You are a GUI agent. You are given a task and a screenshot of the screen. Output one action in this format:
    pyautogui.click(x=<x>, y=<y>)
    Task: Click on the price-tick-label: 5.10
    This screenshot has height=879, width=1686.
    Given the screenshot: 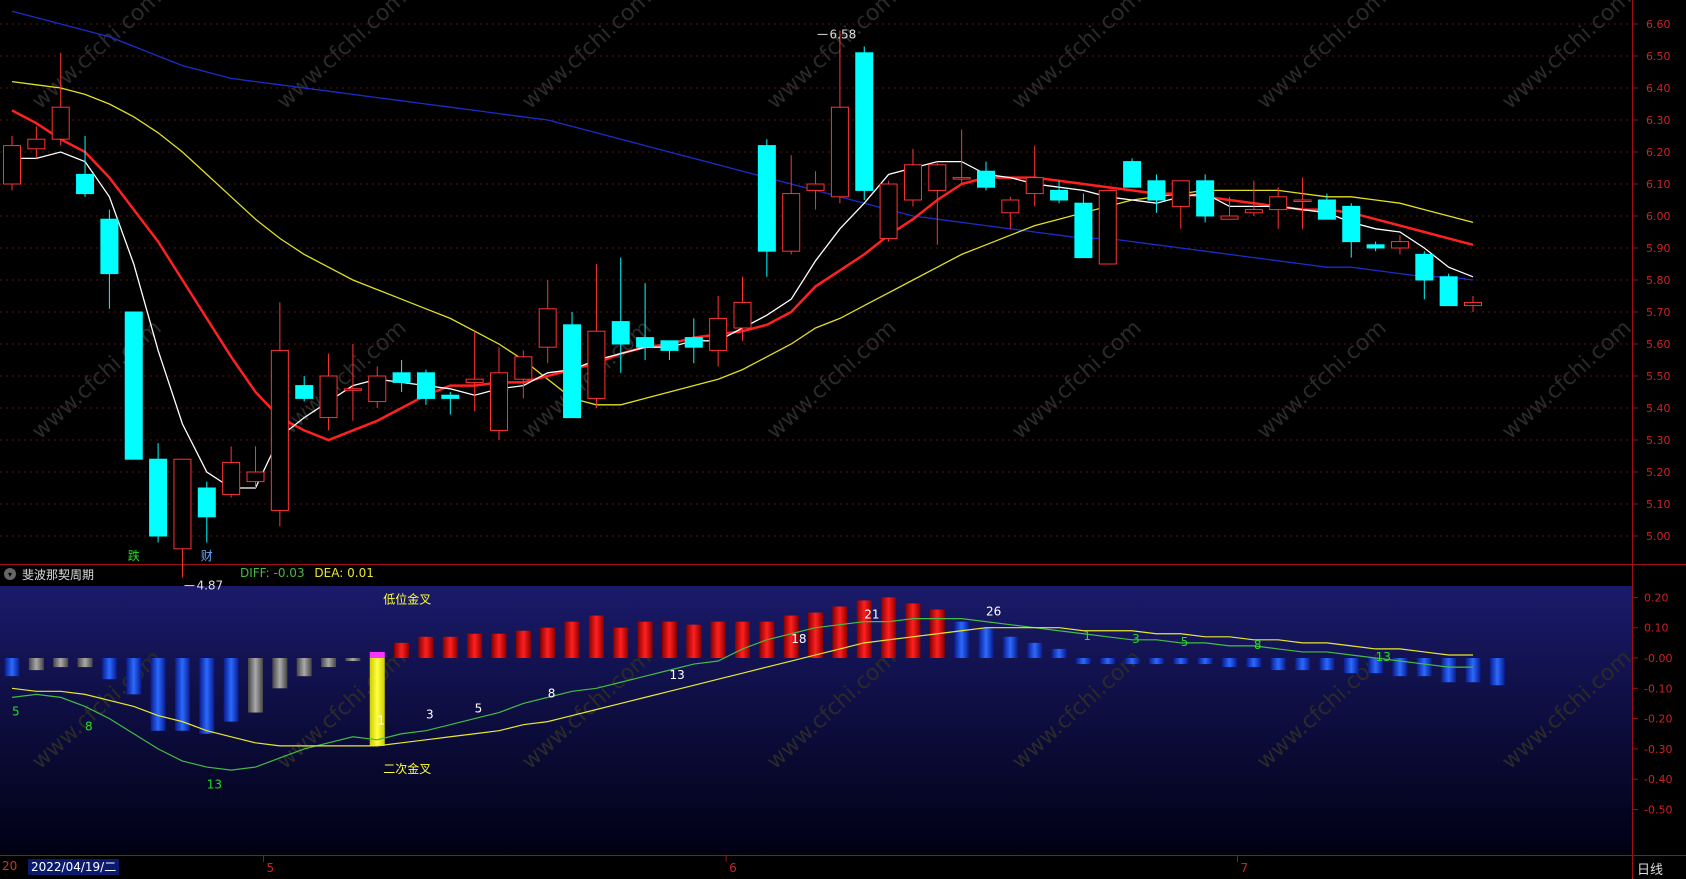 What is the action you would take?
    pyautogui.click(x=1658, y=504)
    